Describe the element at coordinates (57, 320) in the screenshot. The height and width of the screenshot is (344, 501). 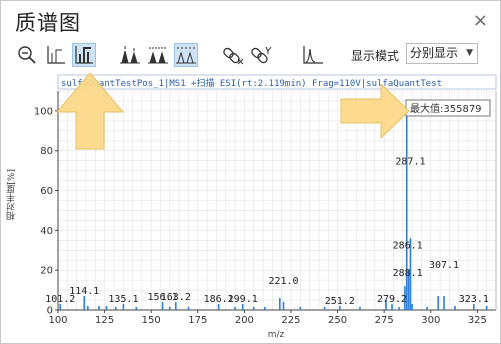
I see `x-tick-label: 100` at that location.